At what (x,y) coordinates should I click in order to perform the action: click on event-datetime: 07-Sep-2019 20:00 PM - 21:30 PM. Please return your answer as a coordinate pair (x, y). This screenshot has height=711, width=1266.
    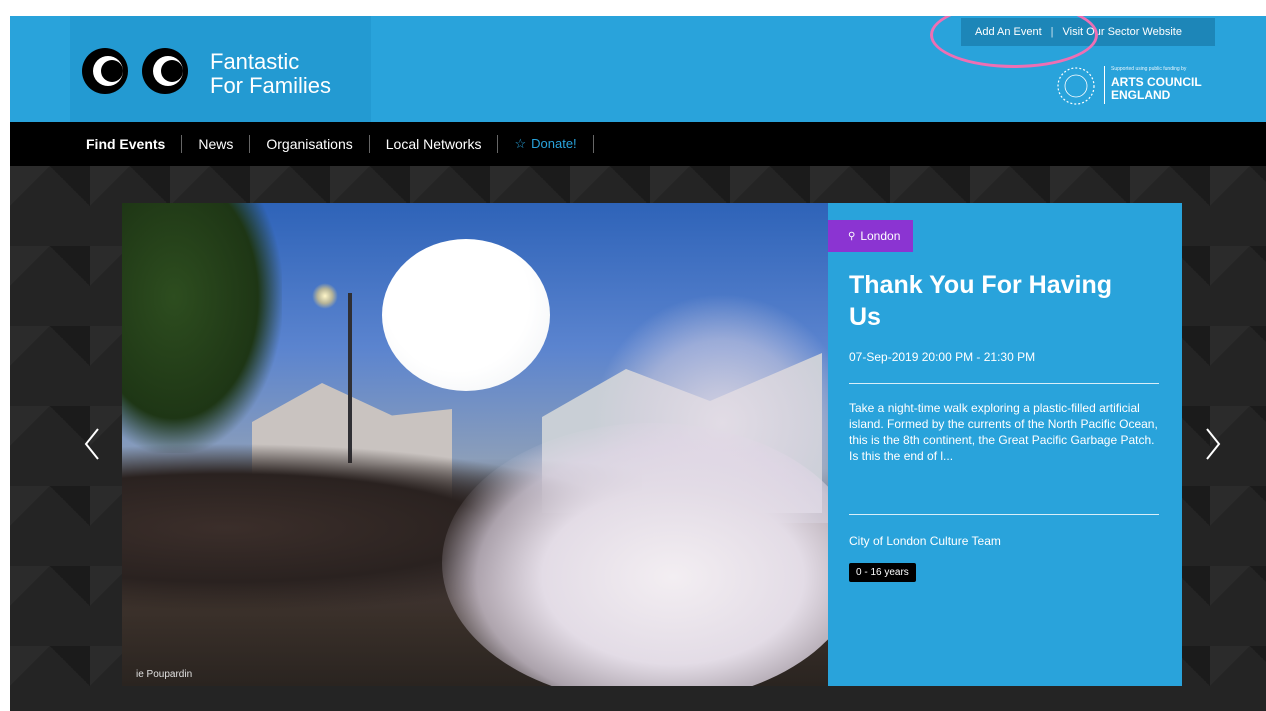
    Looking at the image, I should click on (942, 357).